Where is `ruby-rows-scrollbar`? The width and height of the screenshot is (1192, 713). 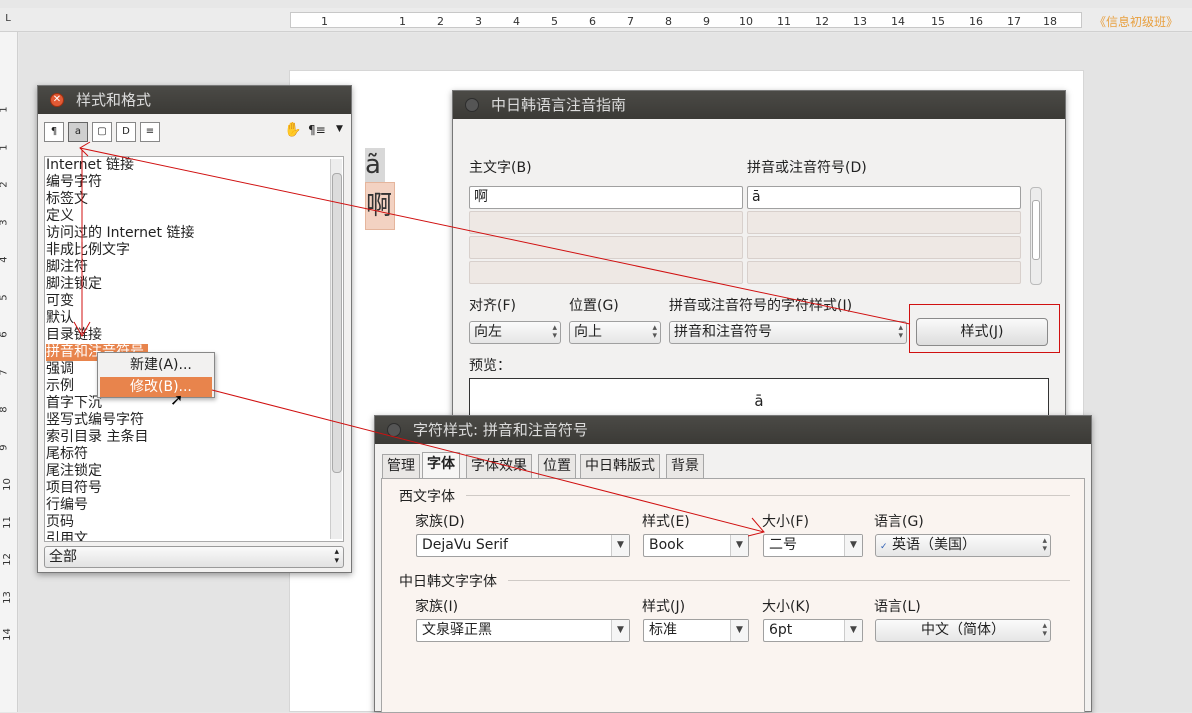
ruby-rows-scrollbar is located at coordinates (1036, 236).